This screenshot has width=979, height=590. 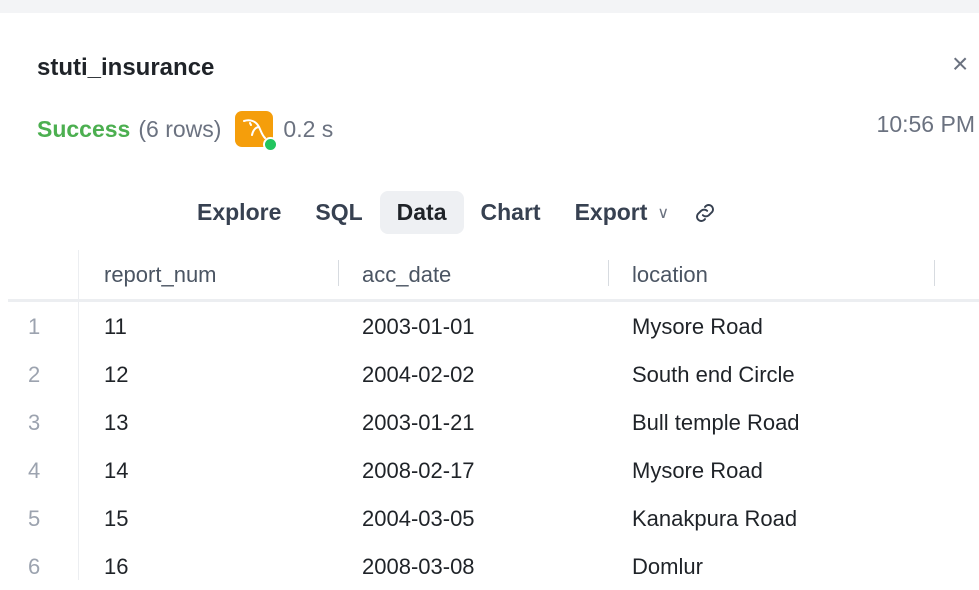 What do you see at coordinates (418, 375) in the screenshot?
I see `cell-acc-date: 2004-02-02` at bounding box center [418, 375].